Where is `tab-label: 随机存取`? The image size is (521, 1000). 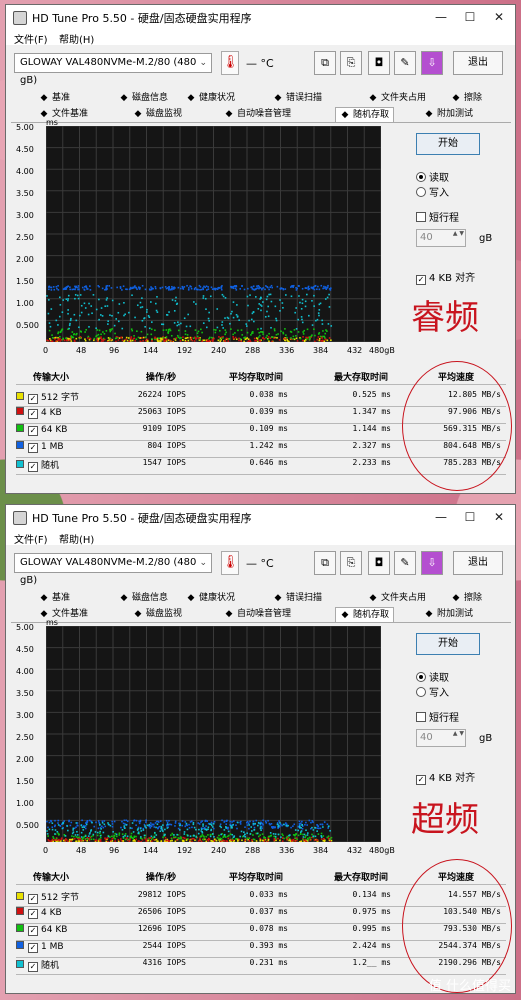 tab-label: 随机存取 is located at coordinates (371, 615).